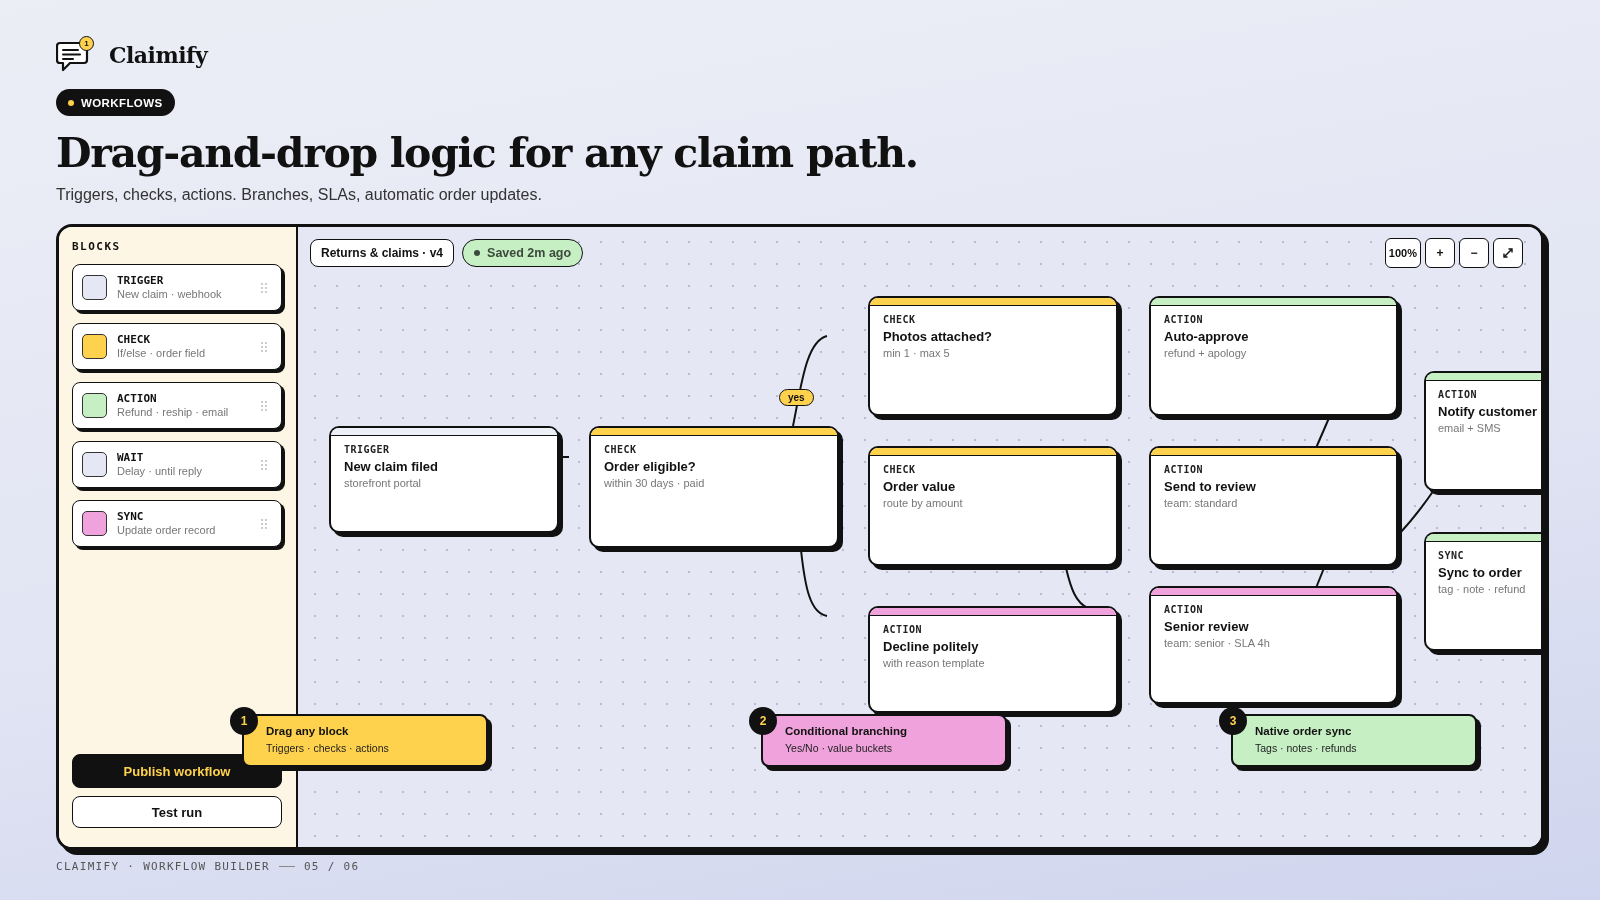 Image resolution: width=1600 pixels, height=900 pixels. Describe the element at coordinates (170, 294) in the screenshot. I see `block-description: New claim · webhook` at that location.